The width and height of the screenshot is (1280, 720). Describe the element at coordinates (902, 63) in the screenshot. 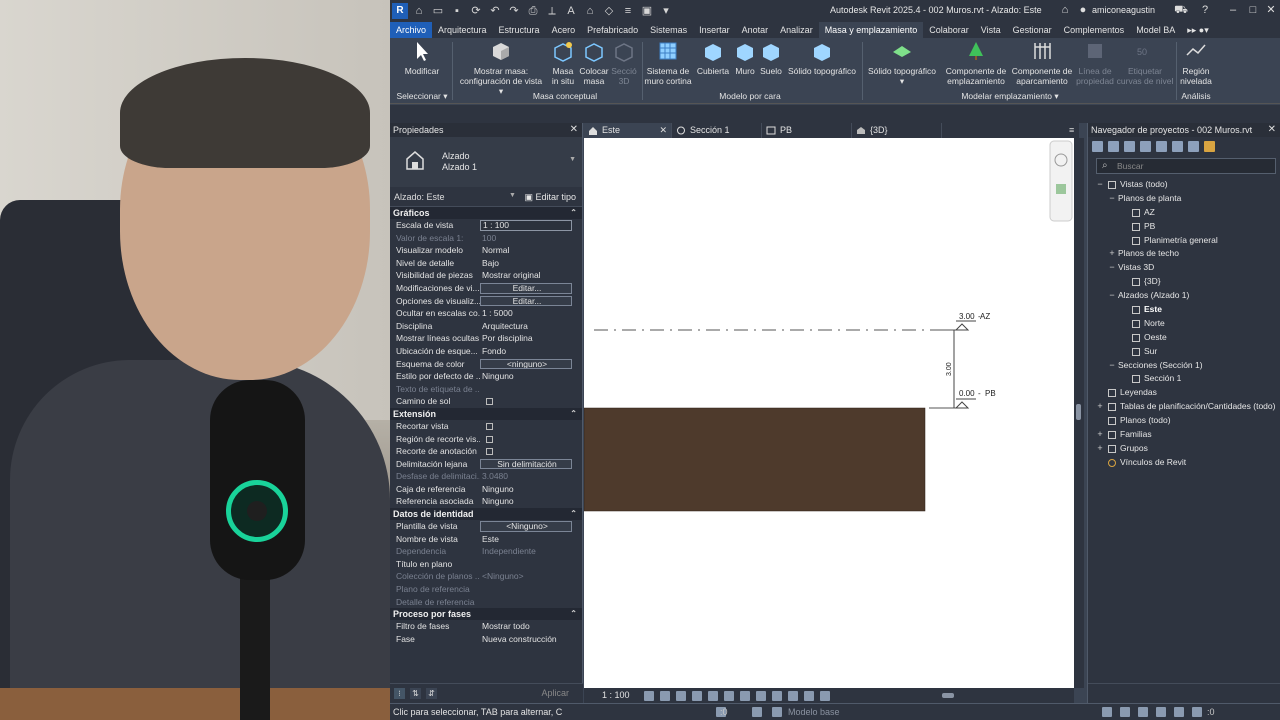

I see `toposolid-button: Sólido topográfico ▾` at that location.